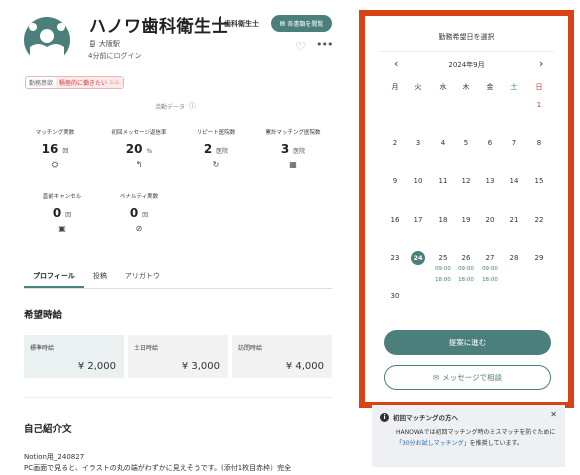 The height and width of the screenshot is (475, 580). Describe the element at coordinates (539, 181) in the screenshot. I see `calendar-day: 15` at that location.